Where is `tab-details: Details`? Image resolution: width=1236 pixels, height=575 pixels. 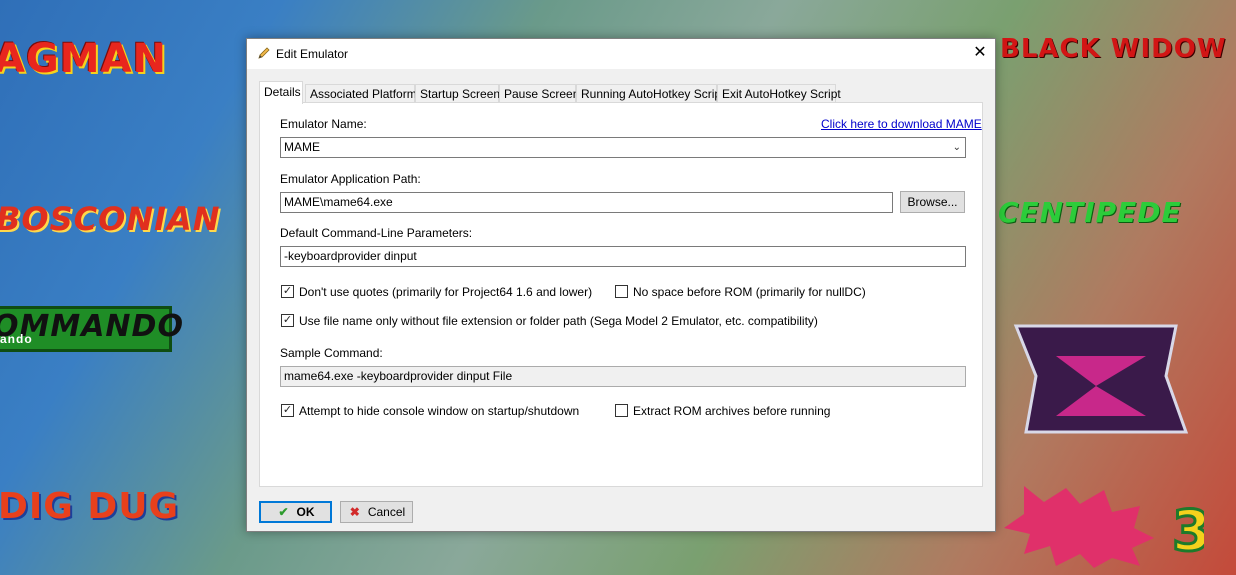 tab-details: Details is located at coordinates (281, 92).